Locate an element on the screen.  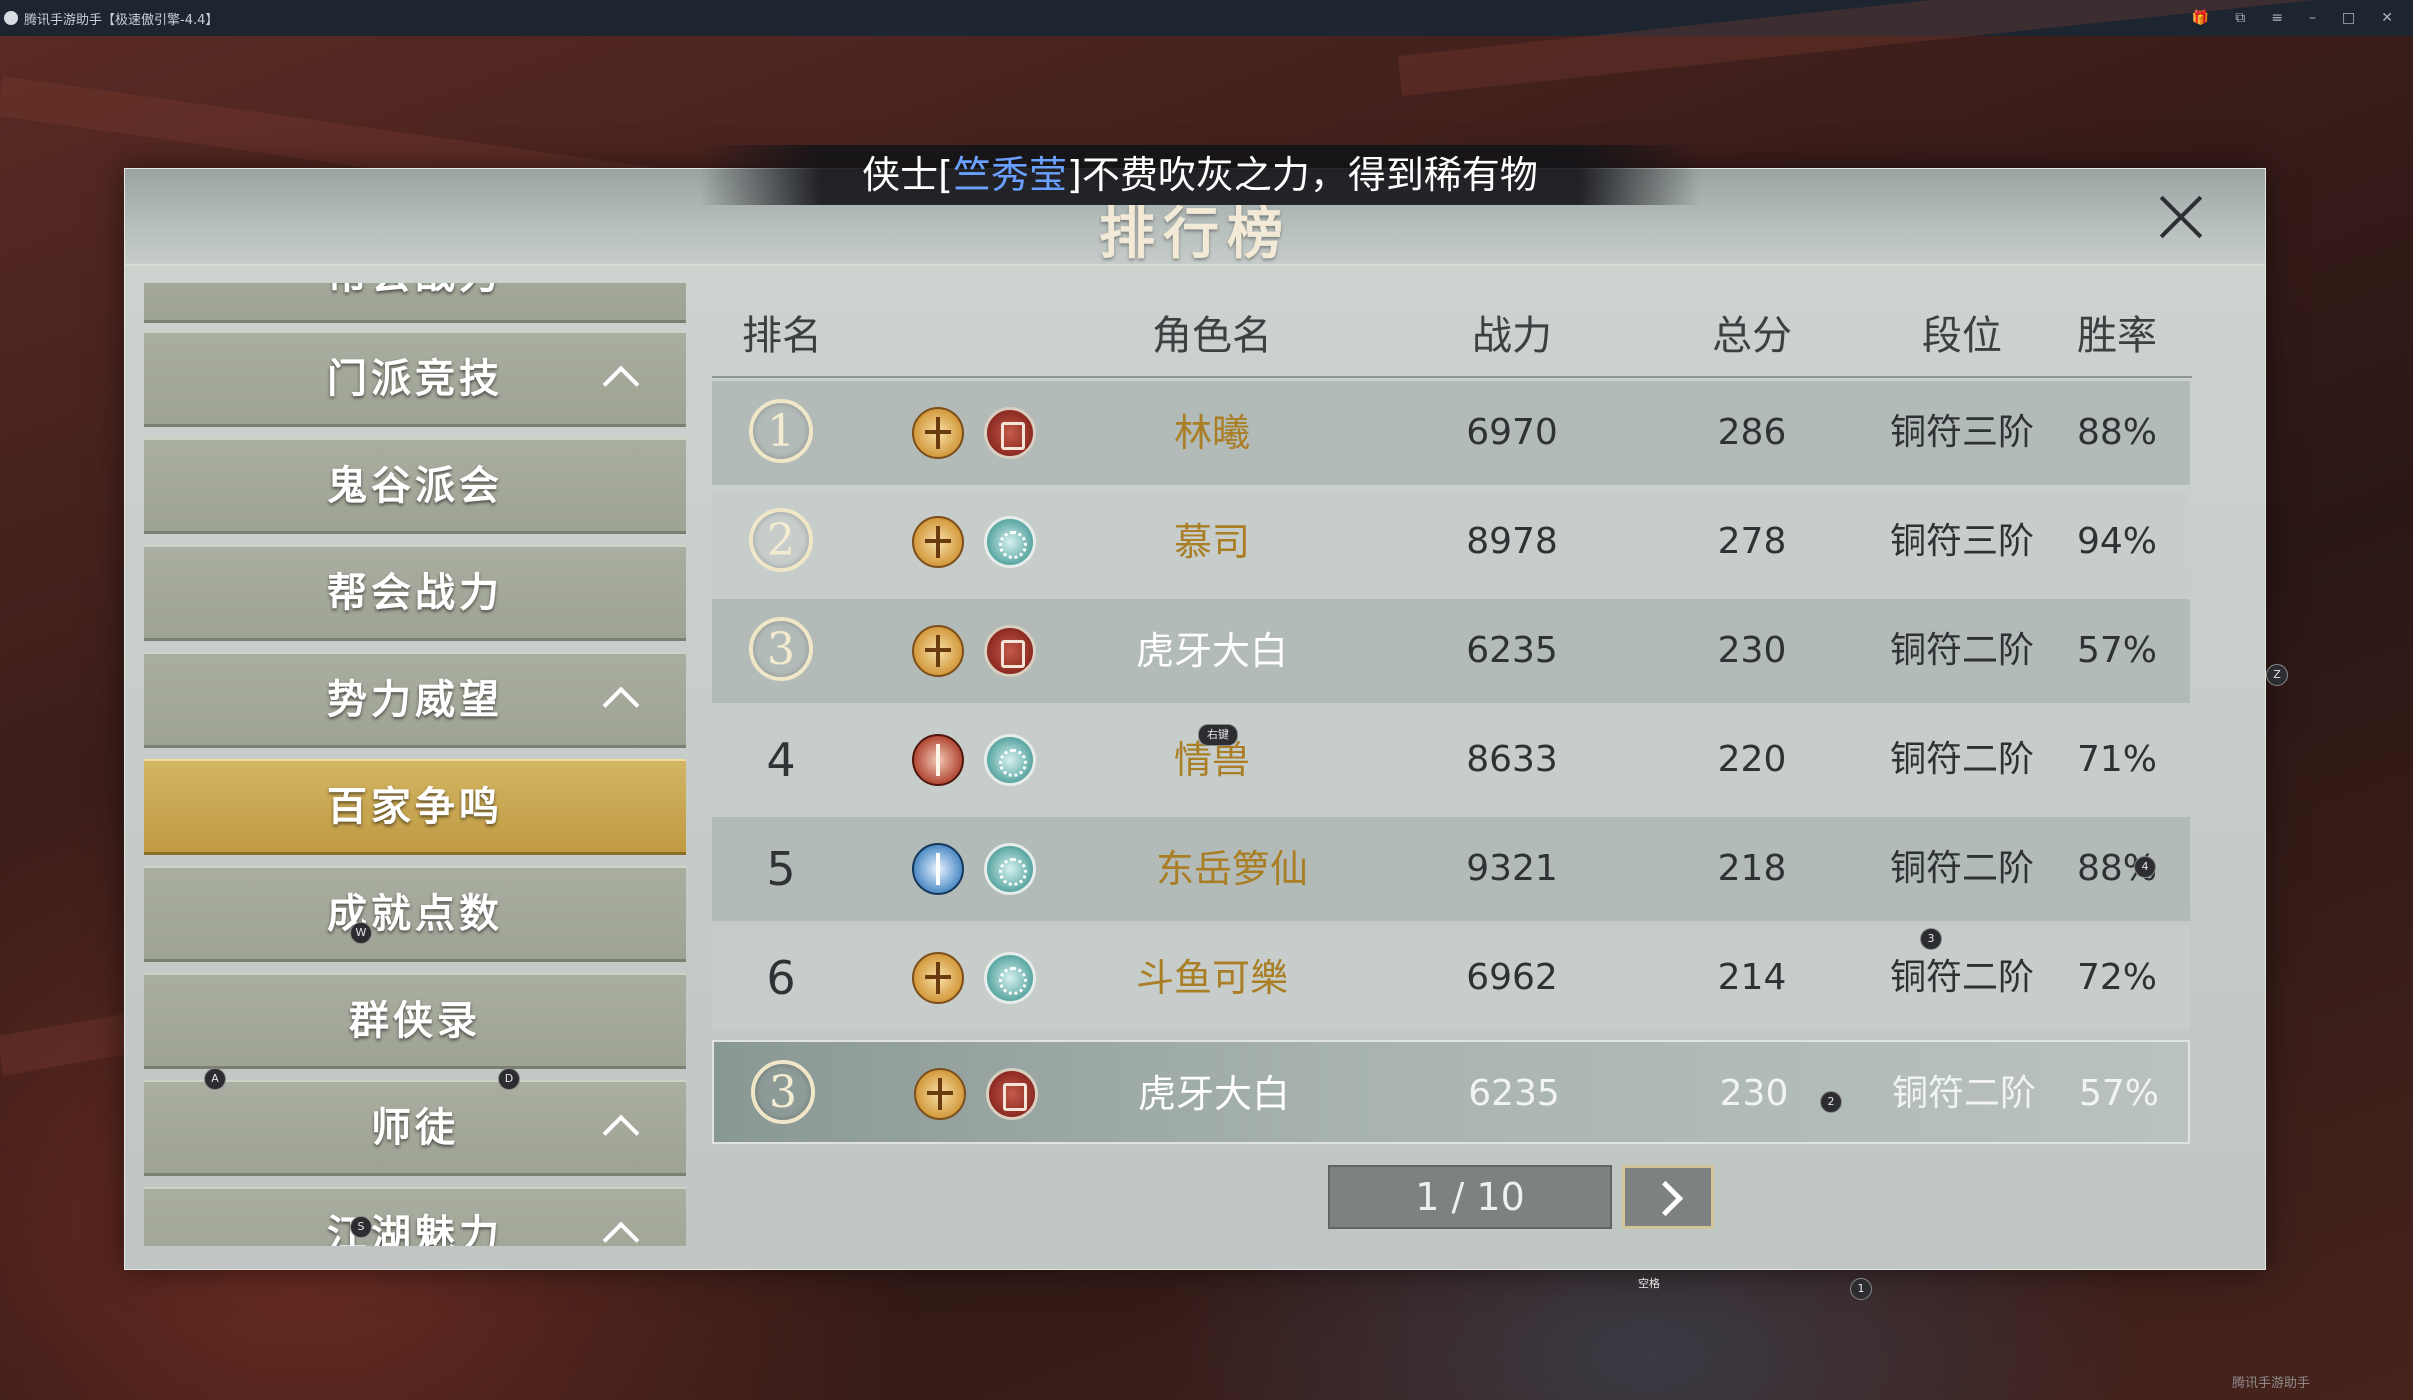
player-name: 斗鱼可樂 is located at coordinates (1212, 978).